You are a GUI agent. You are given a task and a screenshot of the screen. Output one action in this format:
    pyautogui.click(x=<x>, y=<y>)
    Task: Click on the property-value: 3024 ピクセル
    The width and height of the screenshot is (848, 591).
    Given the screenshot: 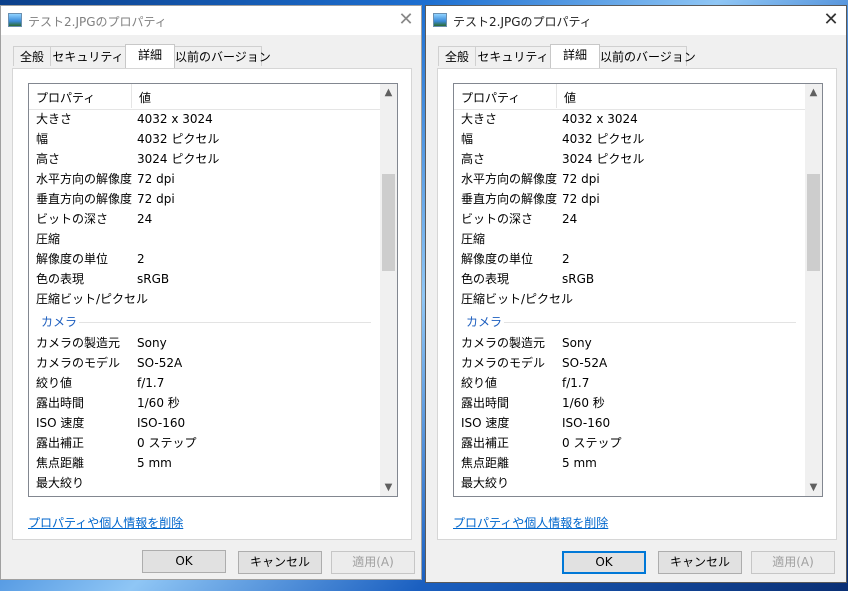 What is the action you would take?
    pyautogui.click(x=603, y=159)
    